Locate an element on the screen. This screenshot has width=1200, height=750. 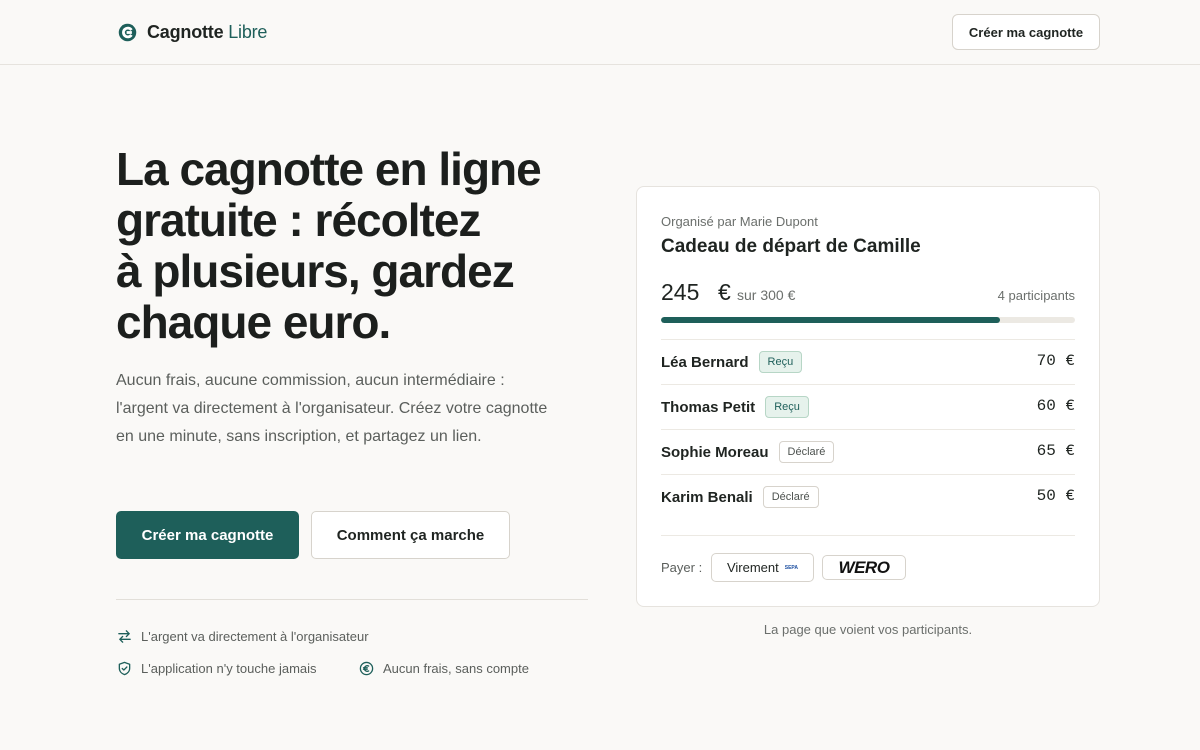
participant-name: Sophie Moreau is located at coordinates (715, 452).